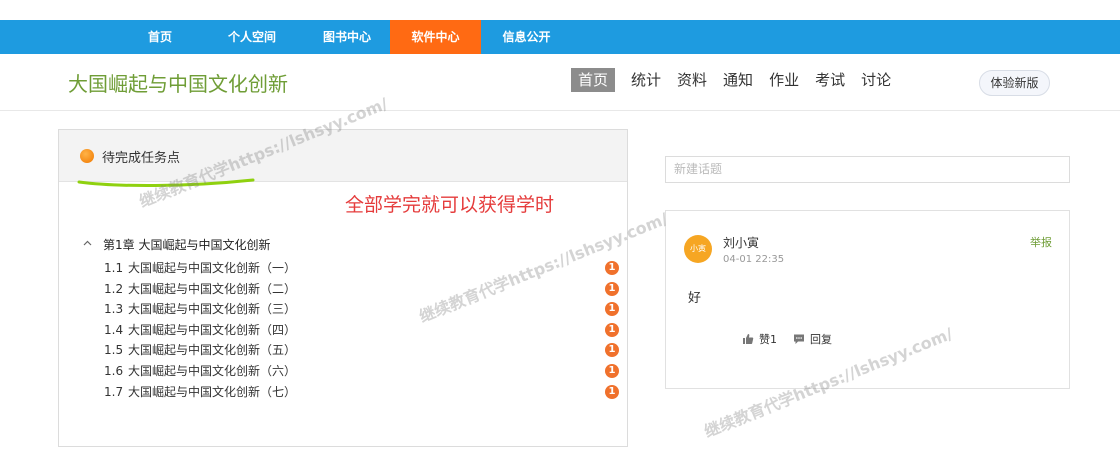 The height and width of the screenshot is (461, 1120). Describe the element at coordinates (695, 298) in the screenshot. I see `post-body: 好` at that location.